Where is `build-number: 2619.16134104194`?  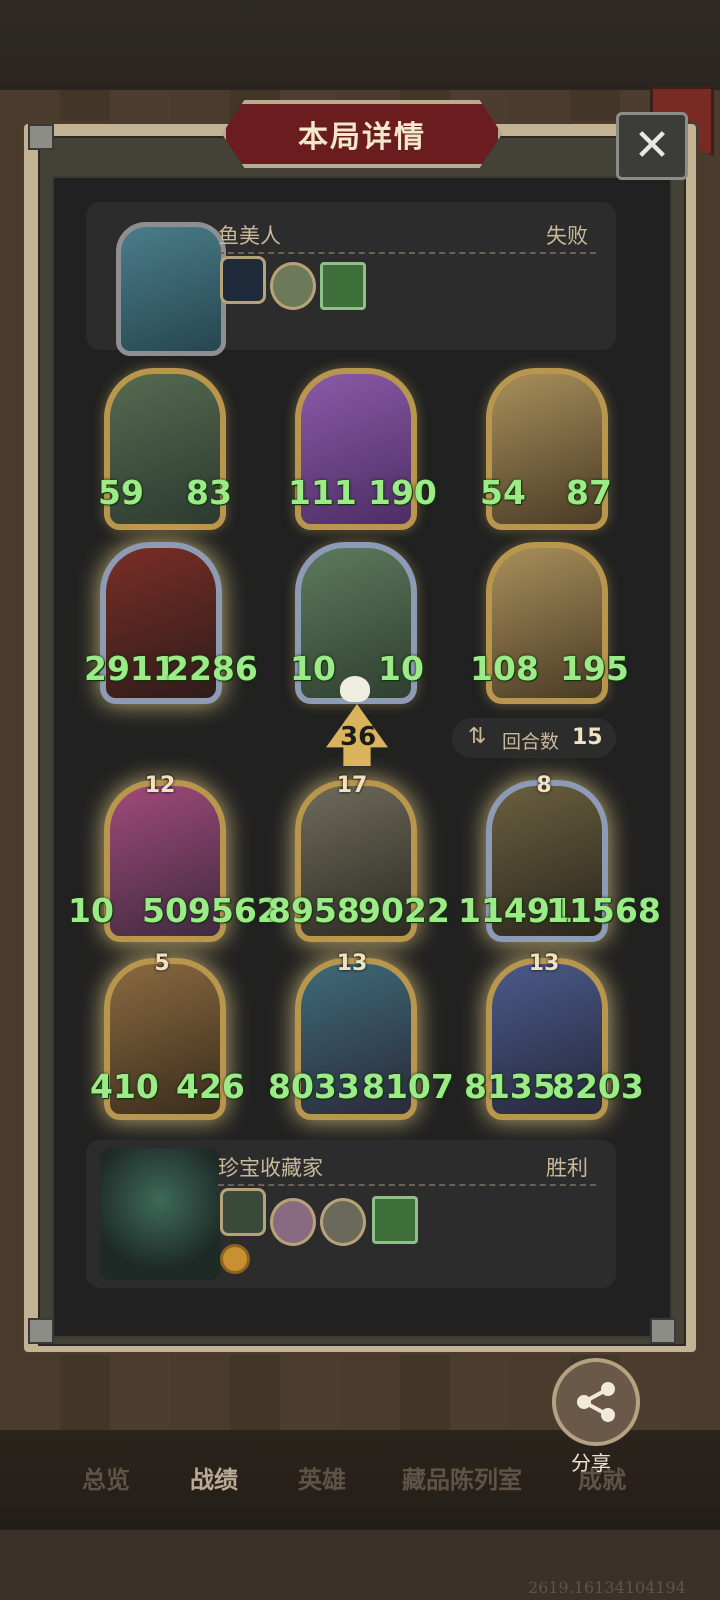
build-number: 2619.16134104194 is located at coordinates (607, 1587).